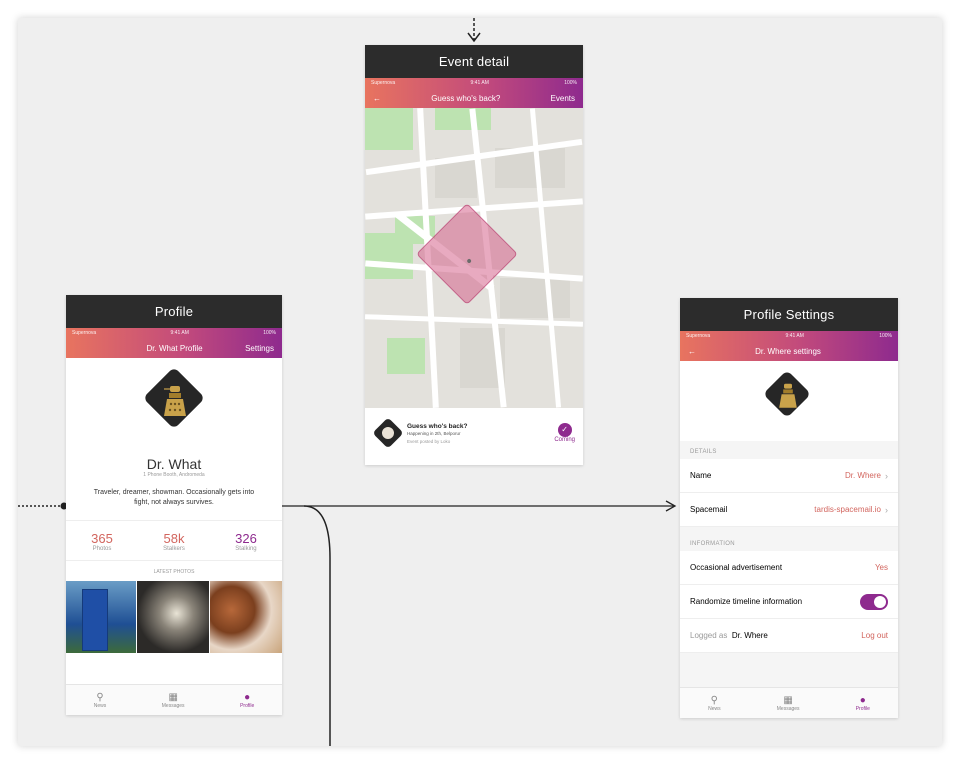  I want to click on events-link: Events, so click(563, 98).